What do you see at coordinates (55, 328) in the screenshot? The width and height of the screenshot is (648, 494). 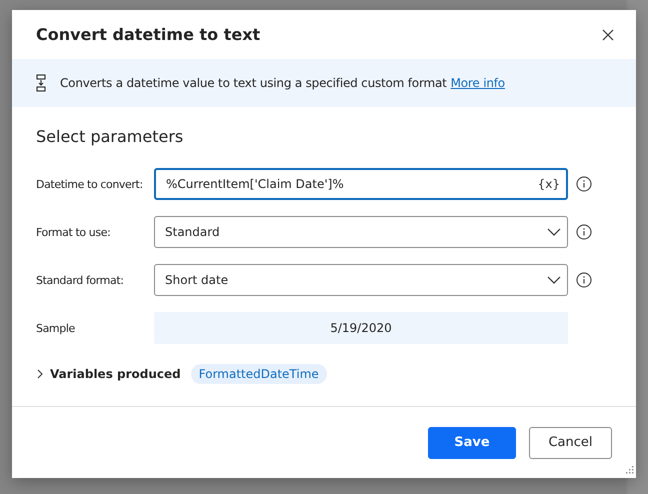 I see `field-label: Sample` at bounding box center [55, 328].